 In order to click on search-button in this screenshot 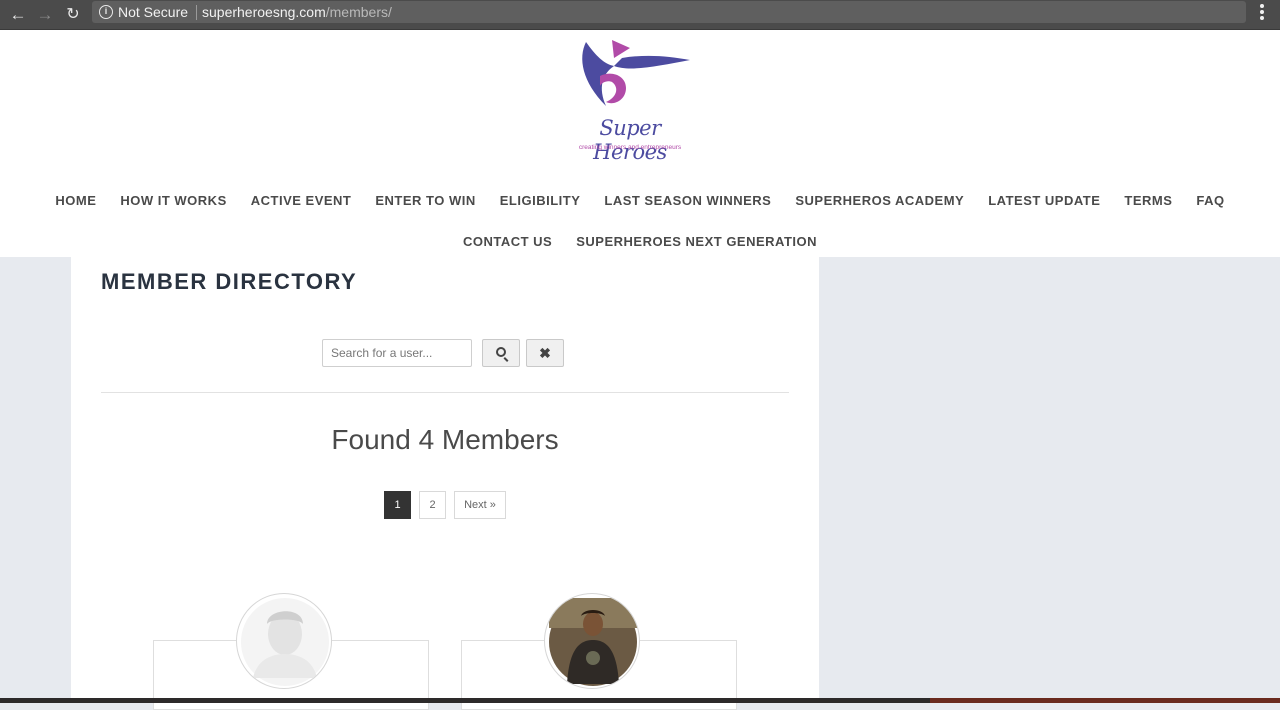, I will do `click(501, 353)`.